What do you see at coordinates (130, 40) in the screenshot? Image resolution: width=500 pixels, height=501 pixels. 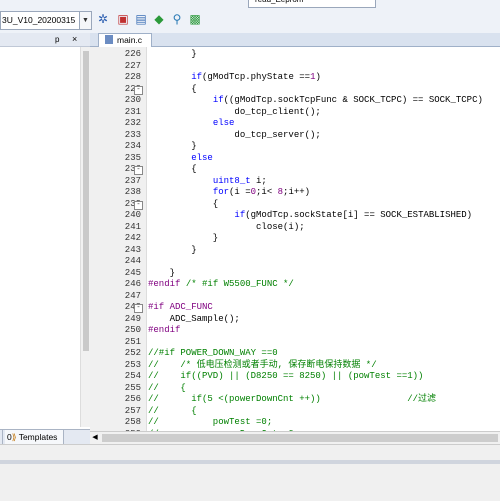 I see `tab-label: main.c` at bounding box center [130, 40].